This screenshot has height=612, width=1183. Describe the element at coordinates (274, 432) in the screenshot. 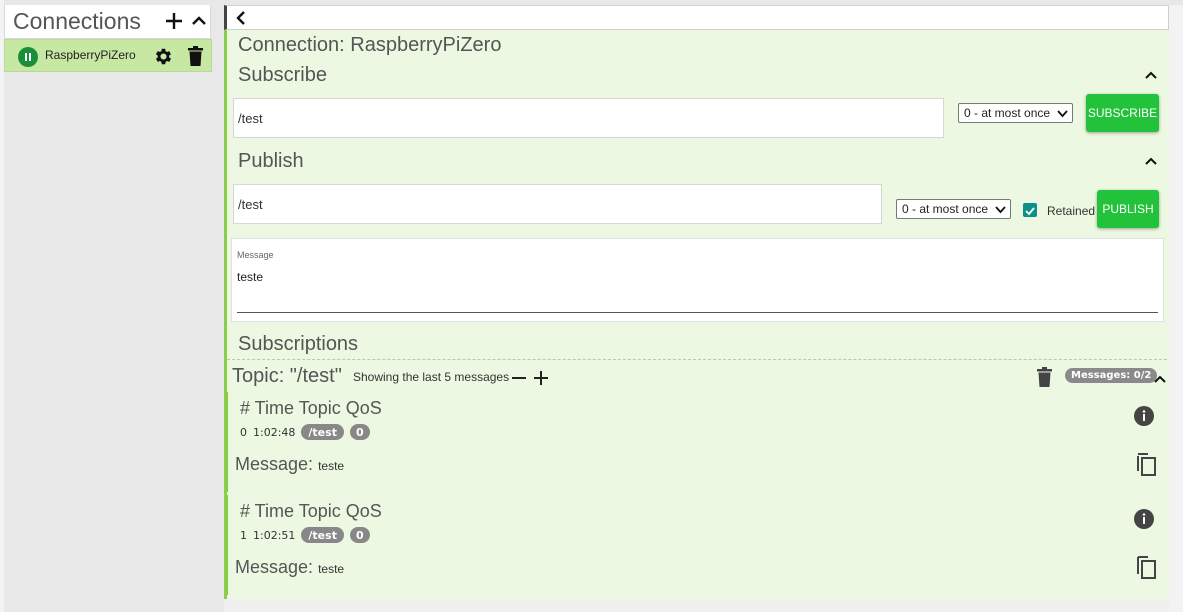

I see `message-time: 1:02:48` at that location.